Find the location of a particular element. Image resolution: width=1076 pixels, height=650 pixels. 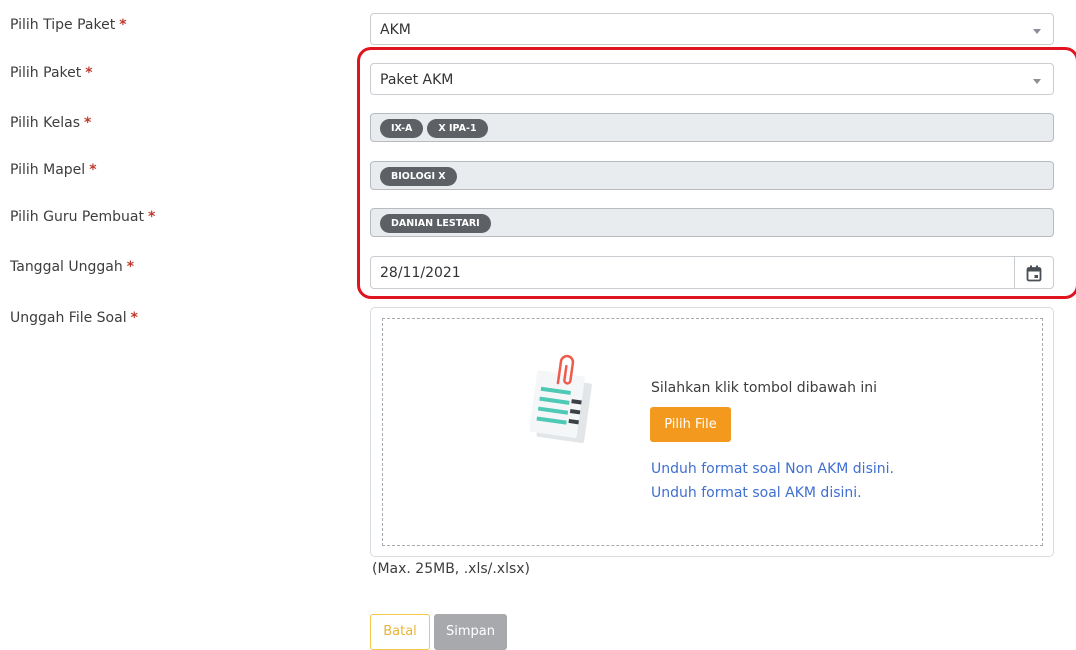

label-tipe-paket: Pilih Tipe Paket * is located at coordinates (68, 25).